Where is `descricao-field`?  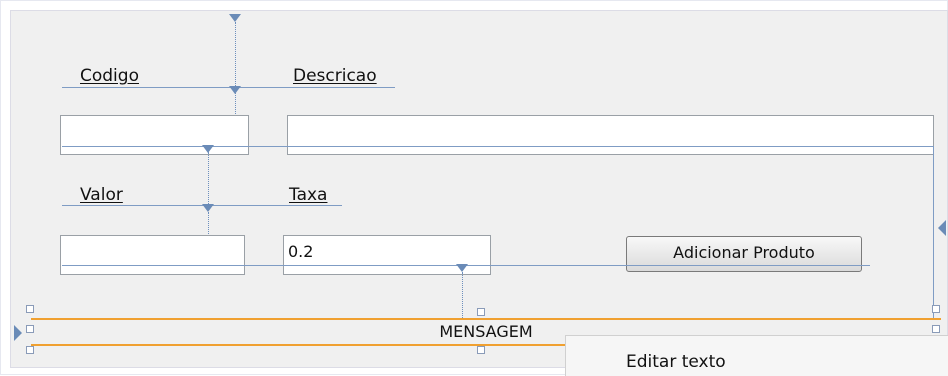 descricao-field is located at coordinates (610, 135).